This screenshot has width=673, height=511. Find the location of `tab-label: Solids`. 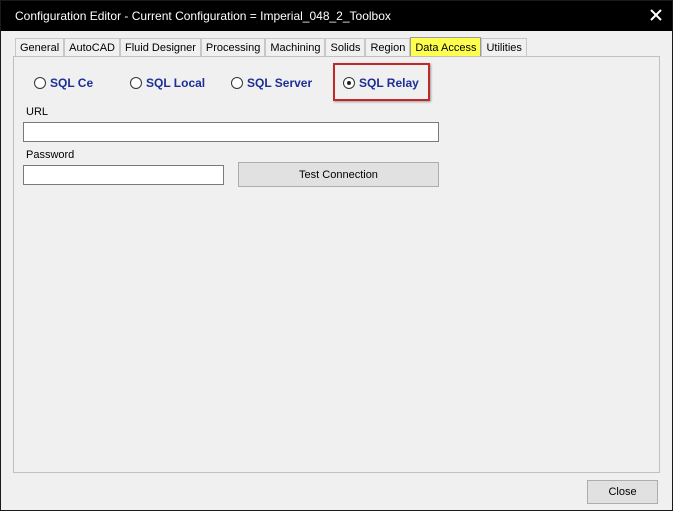

tab-label: Solids is located at coordinates (345, 48).